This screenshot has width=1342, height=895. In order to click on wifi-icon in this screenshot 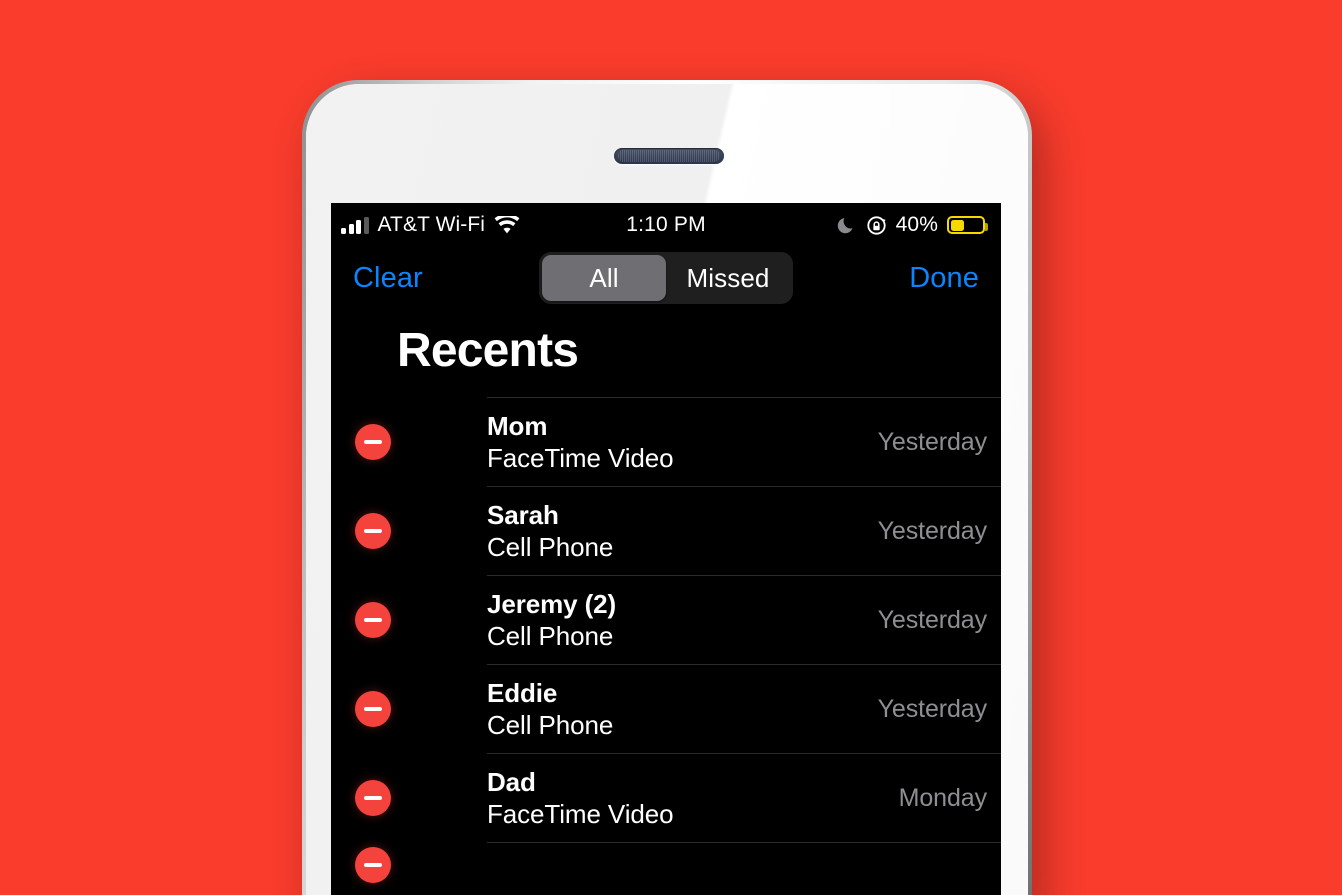, I will do `click(507, 224)`.